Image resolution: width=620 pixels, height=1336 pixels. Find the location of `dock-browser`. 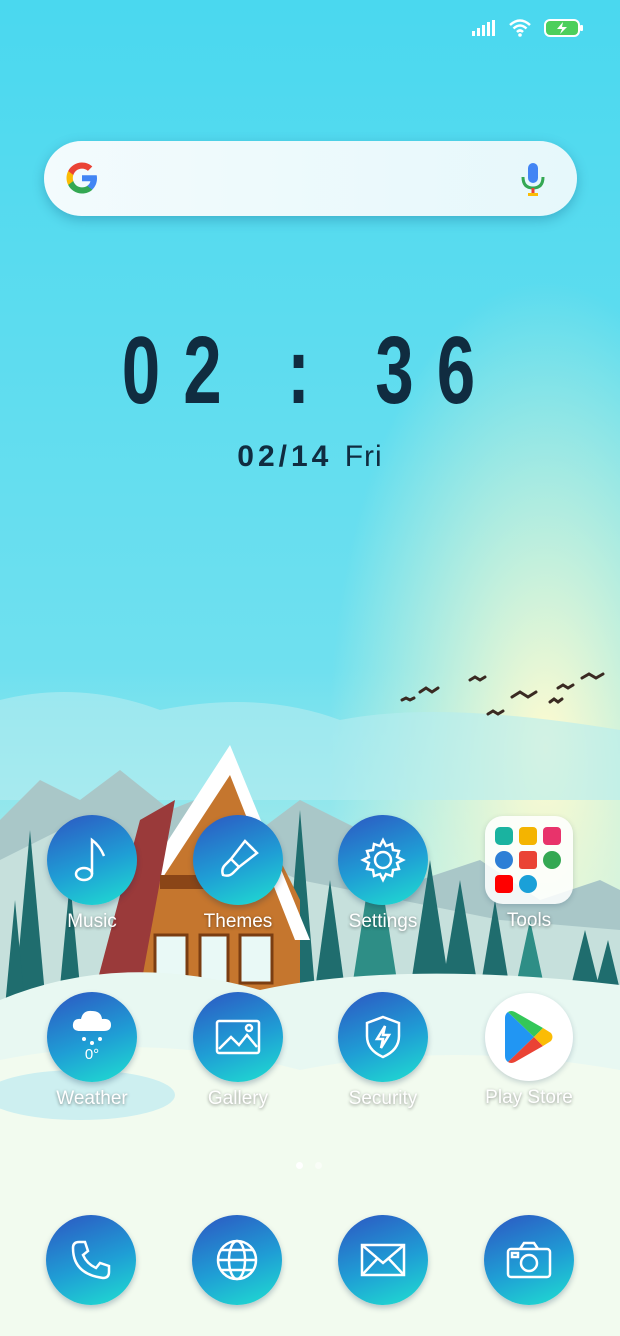

dock-browser is located at coordinates (237, 1260).